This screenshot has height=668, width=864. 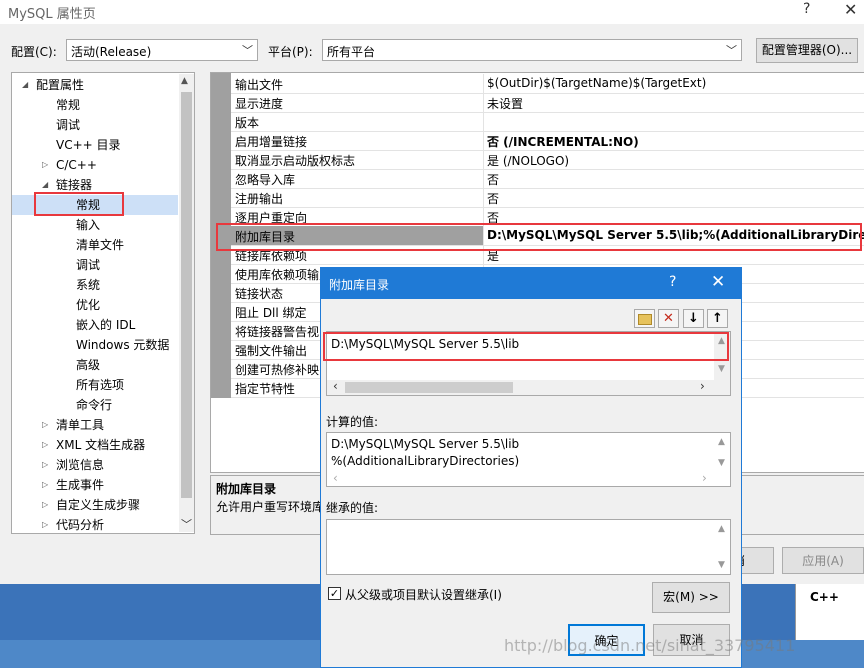 What do you see at coordinates (76, 165) in the screenshot?
I see `tree-item-label: C/C++` at bounding box center [76, 165].